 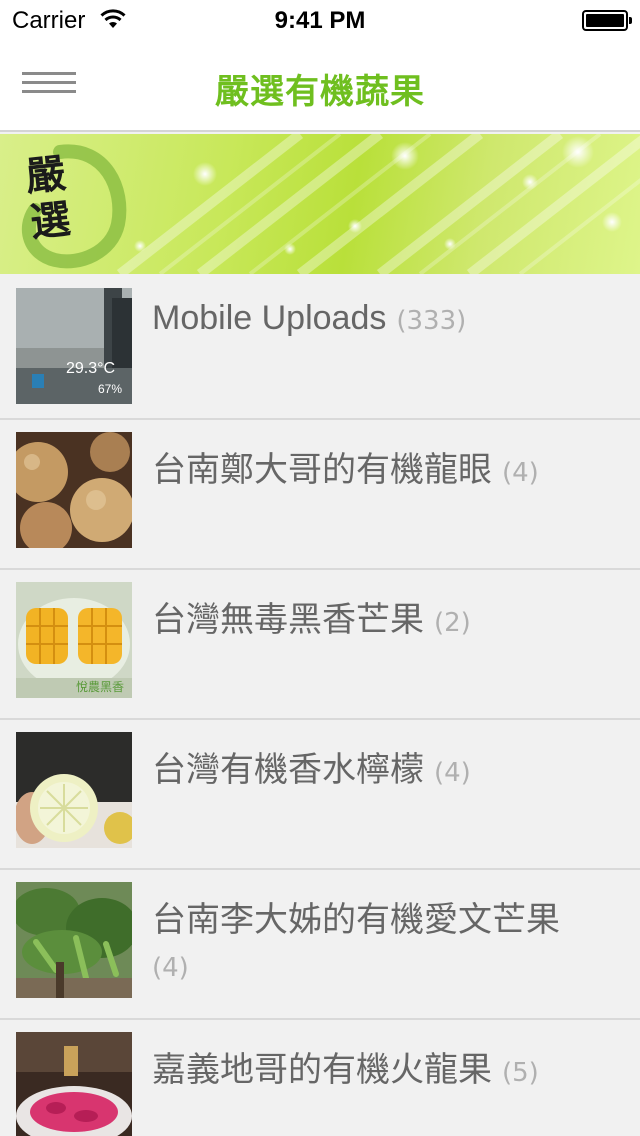 I want to click on thumbnail-temperature: 29.3°C, so click(x=91, y=368).